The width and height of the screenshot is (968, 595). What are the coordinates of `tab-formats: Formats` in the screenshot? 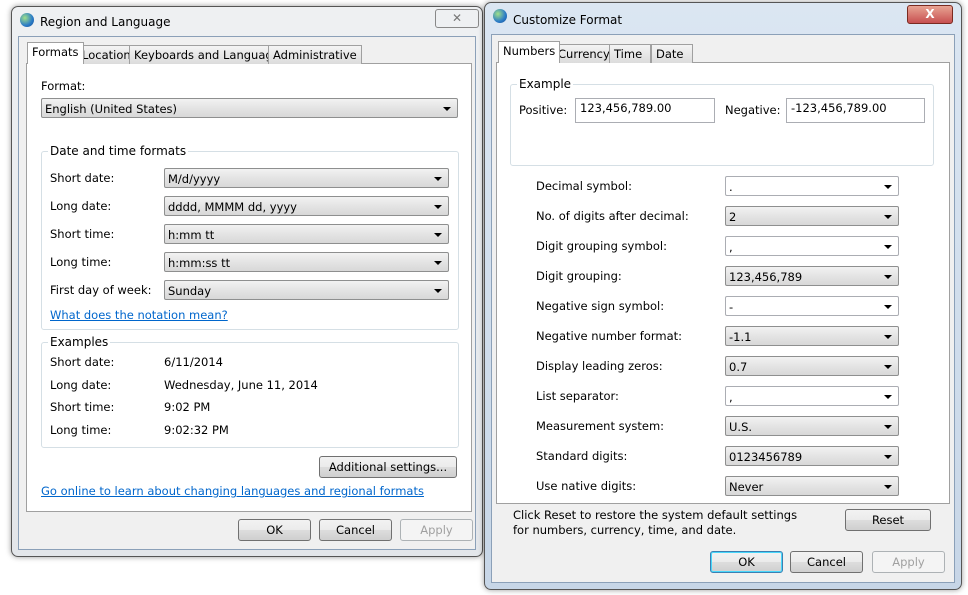 It's located at (55, 53).